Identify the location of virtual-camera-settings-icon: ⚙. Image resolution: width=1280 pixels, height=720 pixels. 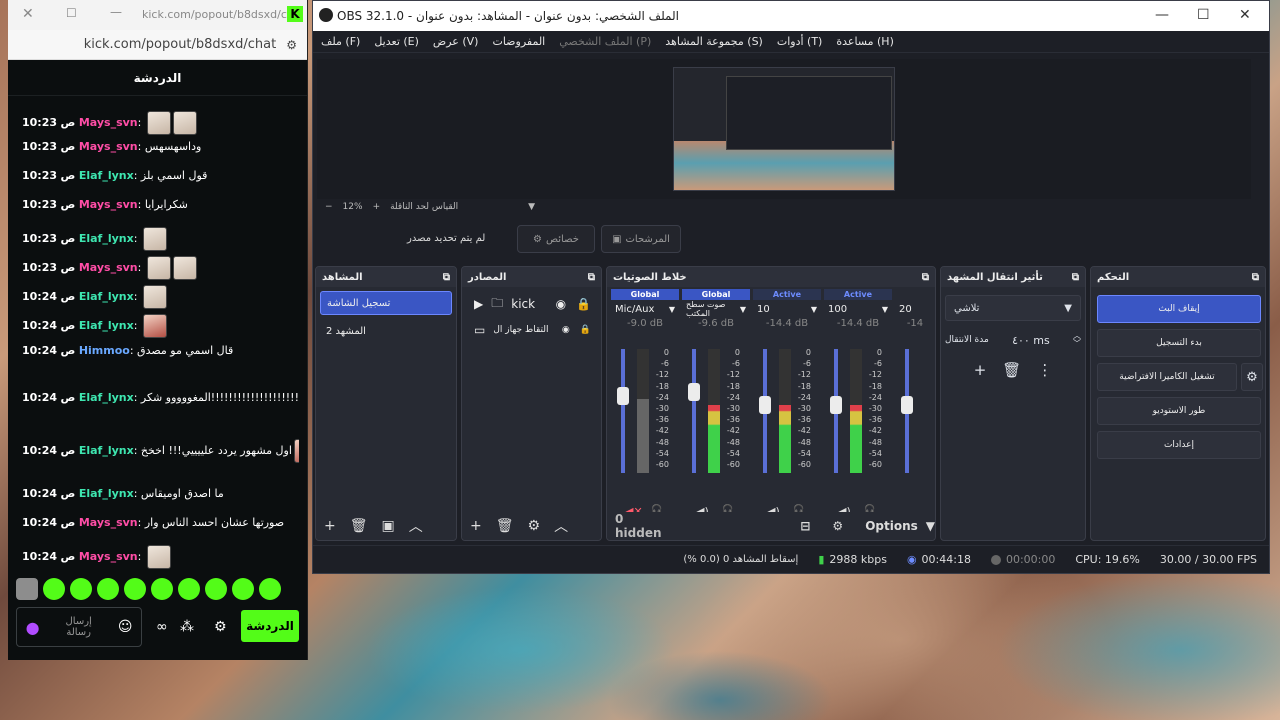
(1252, 377).